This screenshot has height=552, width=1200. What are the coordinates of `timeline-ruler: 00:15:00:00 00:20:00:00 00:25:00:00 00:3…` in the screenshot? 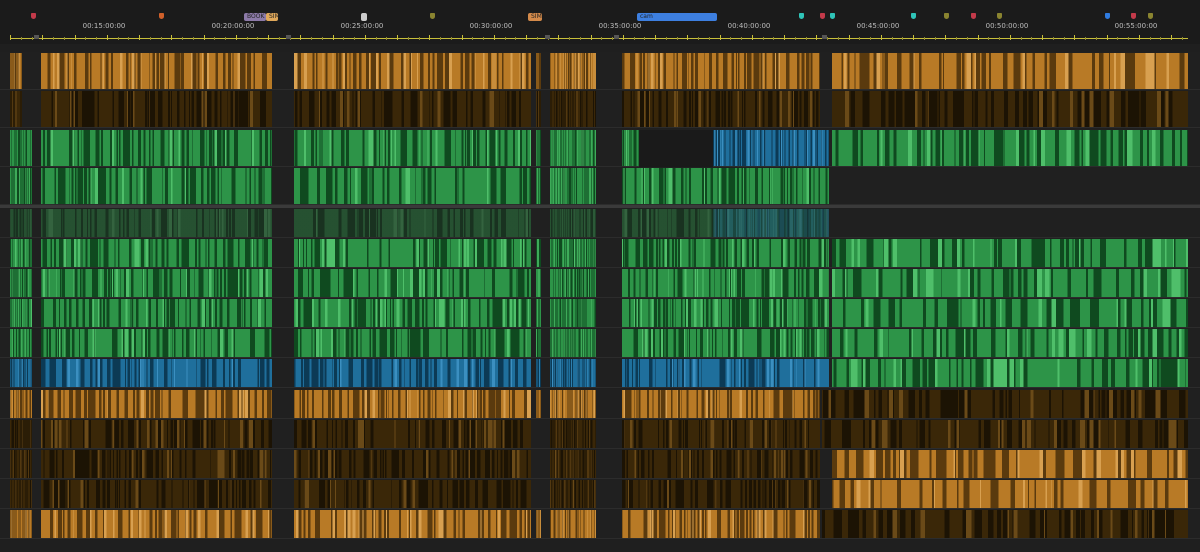 It's located at (600, 22).